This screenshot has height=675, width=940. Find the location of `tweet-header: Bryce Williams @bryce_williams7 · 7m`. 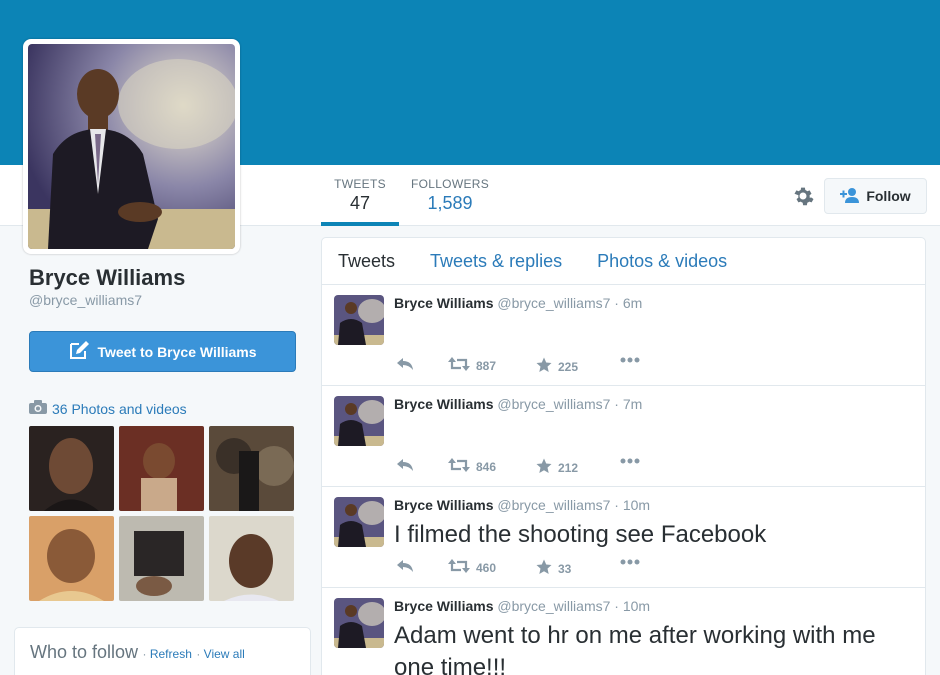

tweet-header: Bryce Williams @bryce_williams7 · 7m is located at coordinates (518, 404).